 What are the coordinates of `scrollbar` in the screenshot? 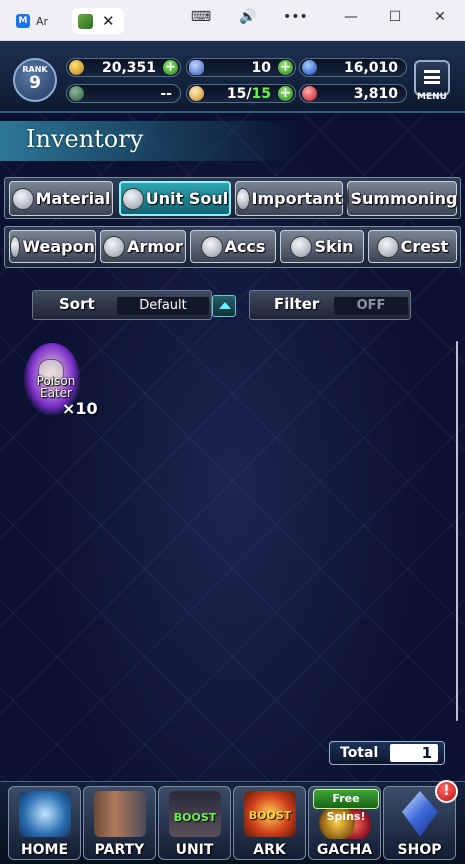 It's located at (457, 531).